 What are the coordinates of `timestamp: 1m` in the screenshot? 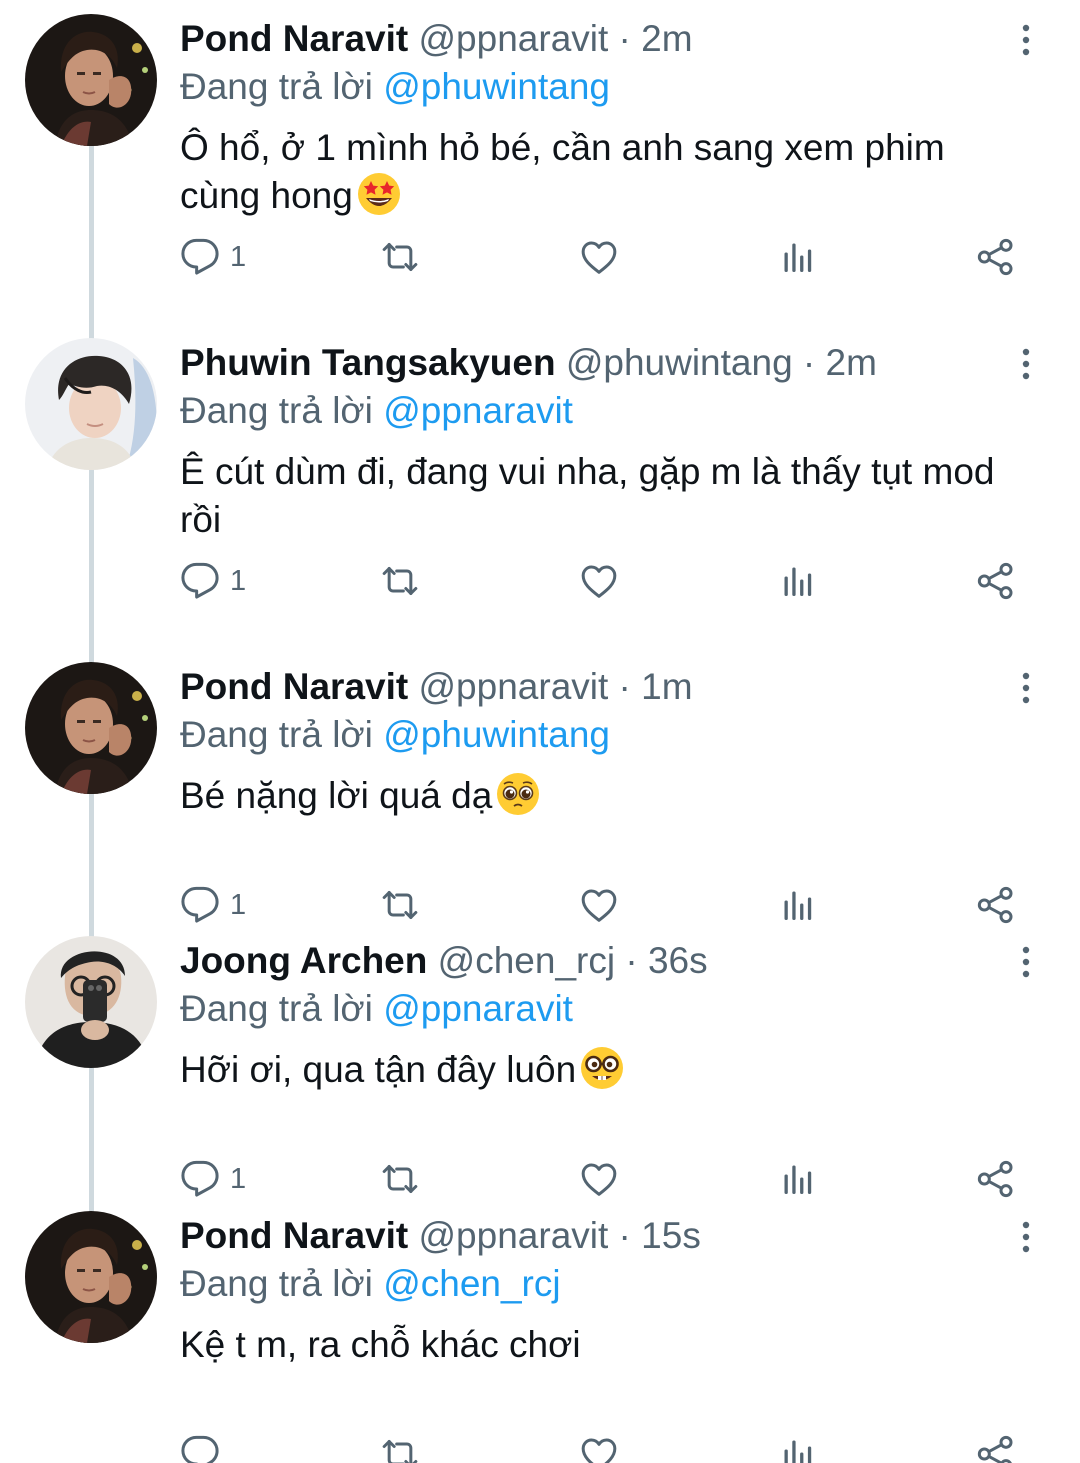 It's located at (666, 686).